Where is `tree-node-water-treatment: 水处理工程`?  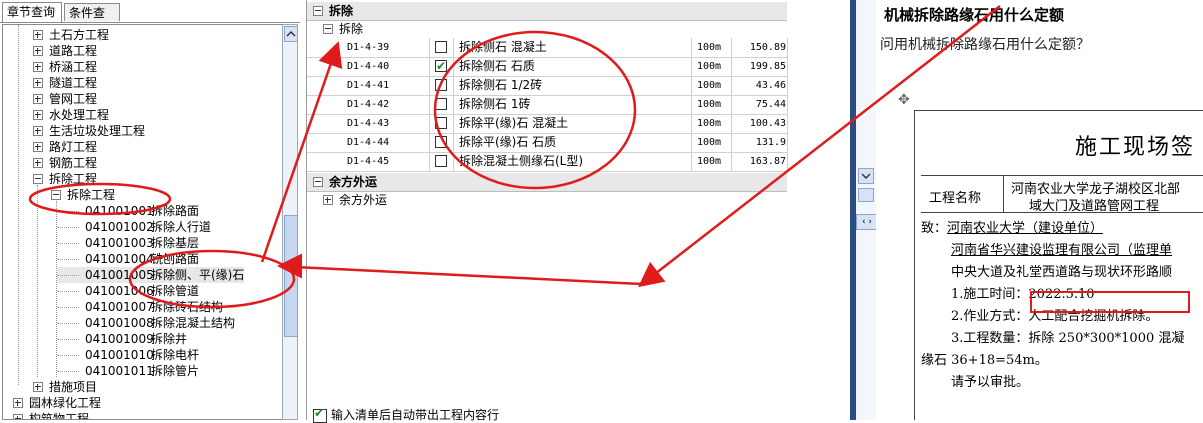
tree-node-water-treatment: 水处理工程 is located at coordinates (71, 115).